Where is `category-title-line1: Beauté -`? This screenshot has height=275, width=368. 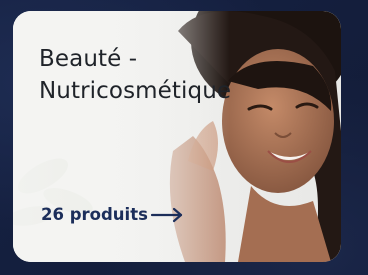
category-title-line1: Beauté - is located at coordinates (88, 59).